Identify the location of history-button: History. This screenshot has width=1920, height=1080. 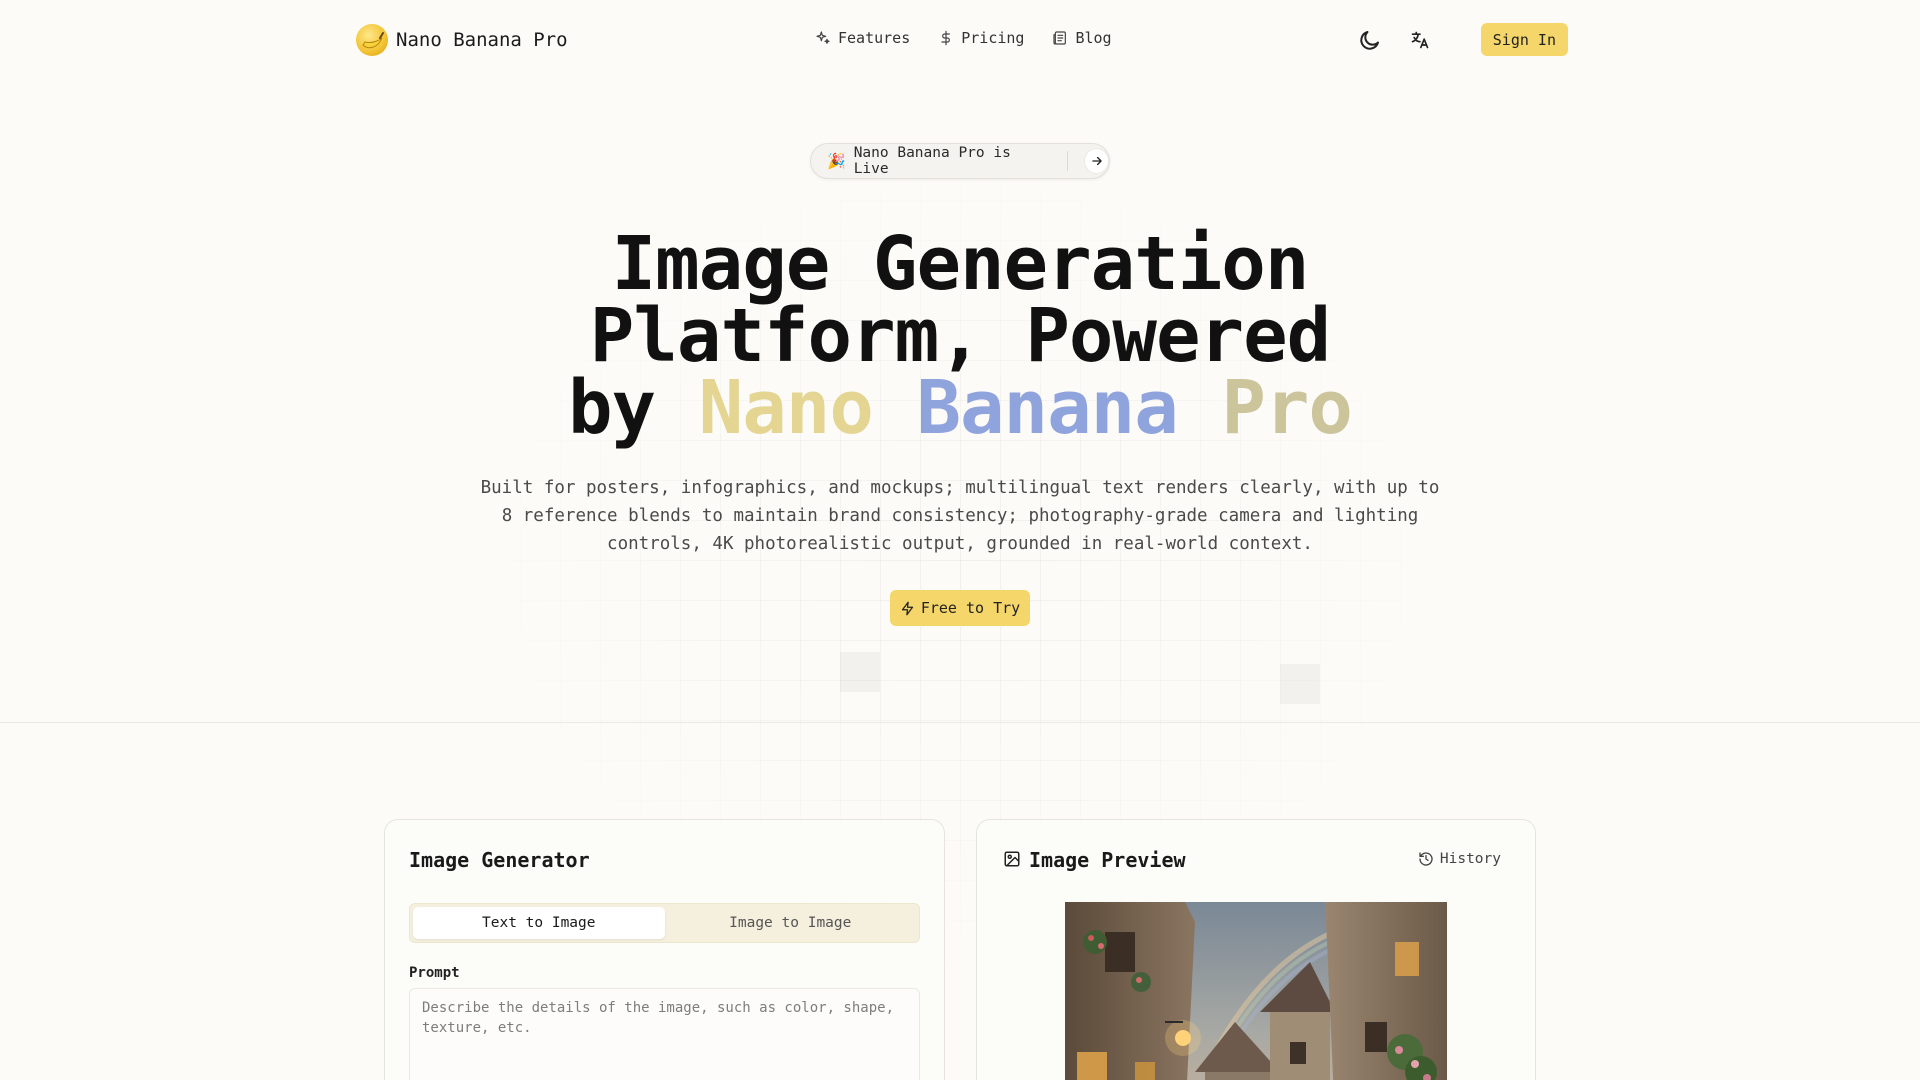
(1459, 859).